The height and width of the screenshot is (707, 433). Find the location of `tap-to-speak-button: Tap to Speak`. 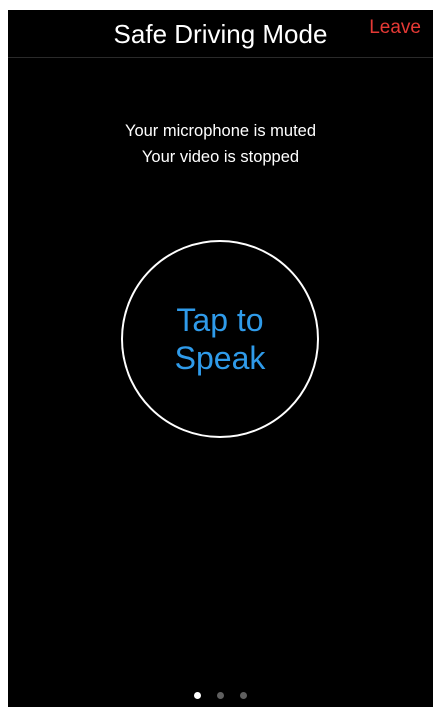

tap-to-speak-button: Tap to Speak is located at coordinates (220, 339).